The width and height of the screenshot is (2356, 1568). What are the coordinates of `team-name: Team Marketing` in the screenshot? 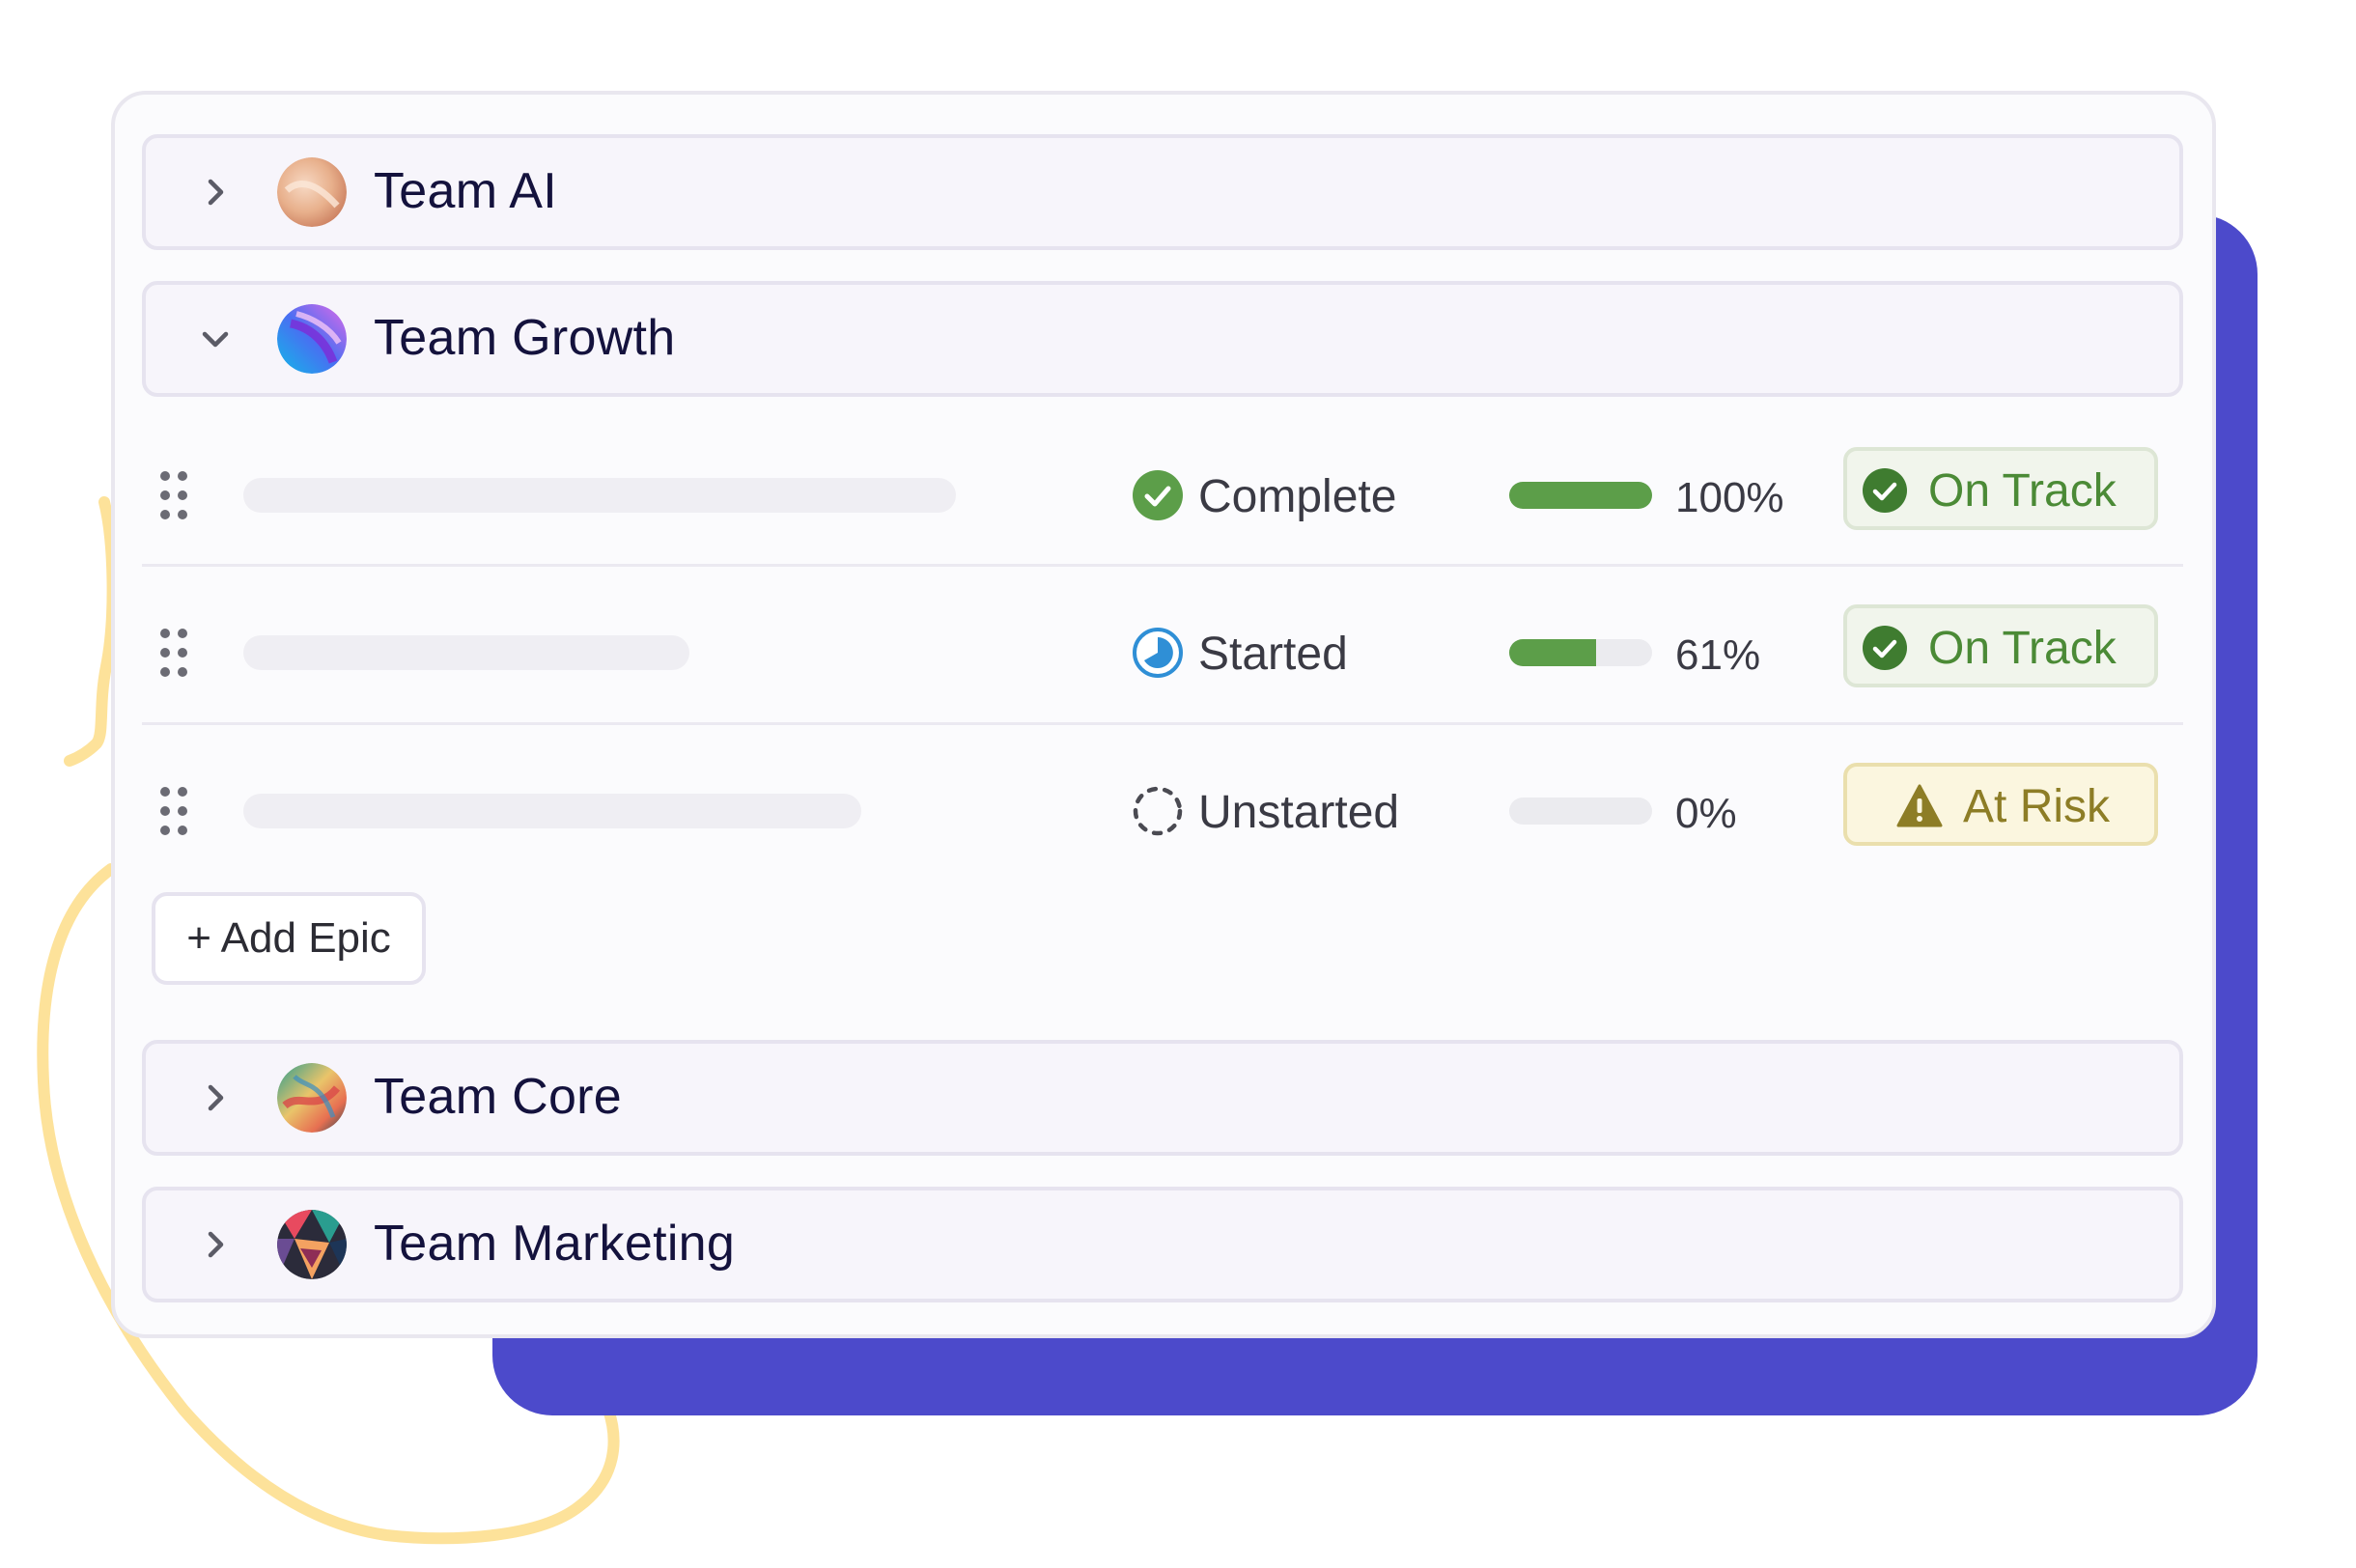 It's located at (555, 1244).